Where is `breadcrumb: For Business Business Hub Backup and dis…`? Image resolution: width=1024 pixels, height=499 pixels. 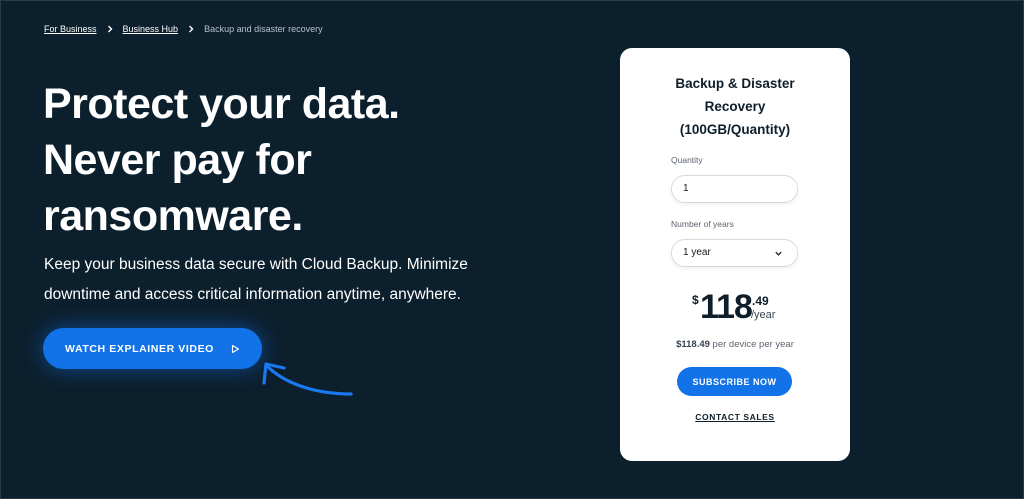
breadcrumb: For Business Business Hub Backup and dis… is located at coordinates (183, 29).